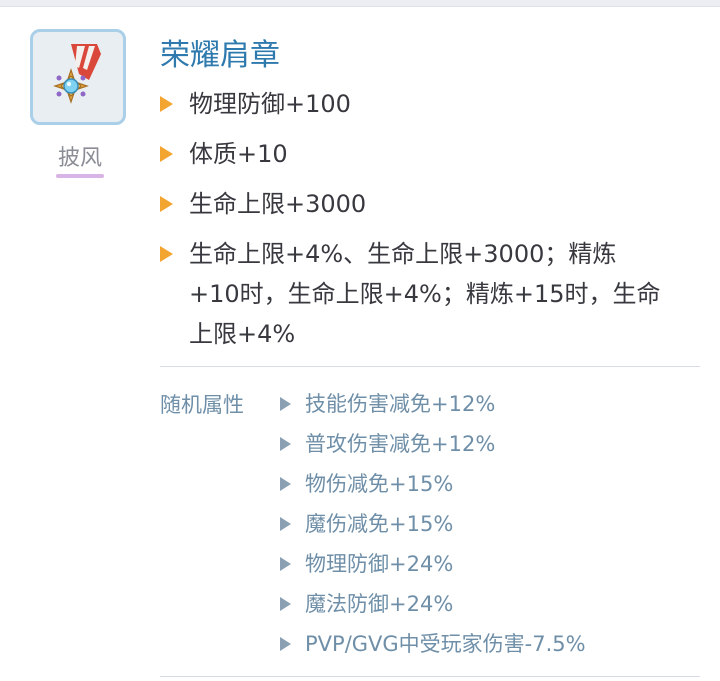  Describe the element at coordinates (360, 3) in the screenshot. I see `top-divider` at that location.